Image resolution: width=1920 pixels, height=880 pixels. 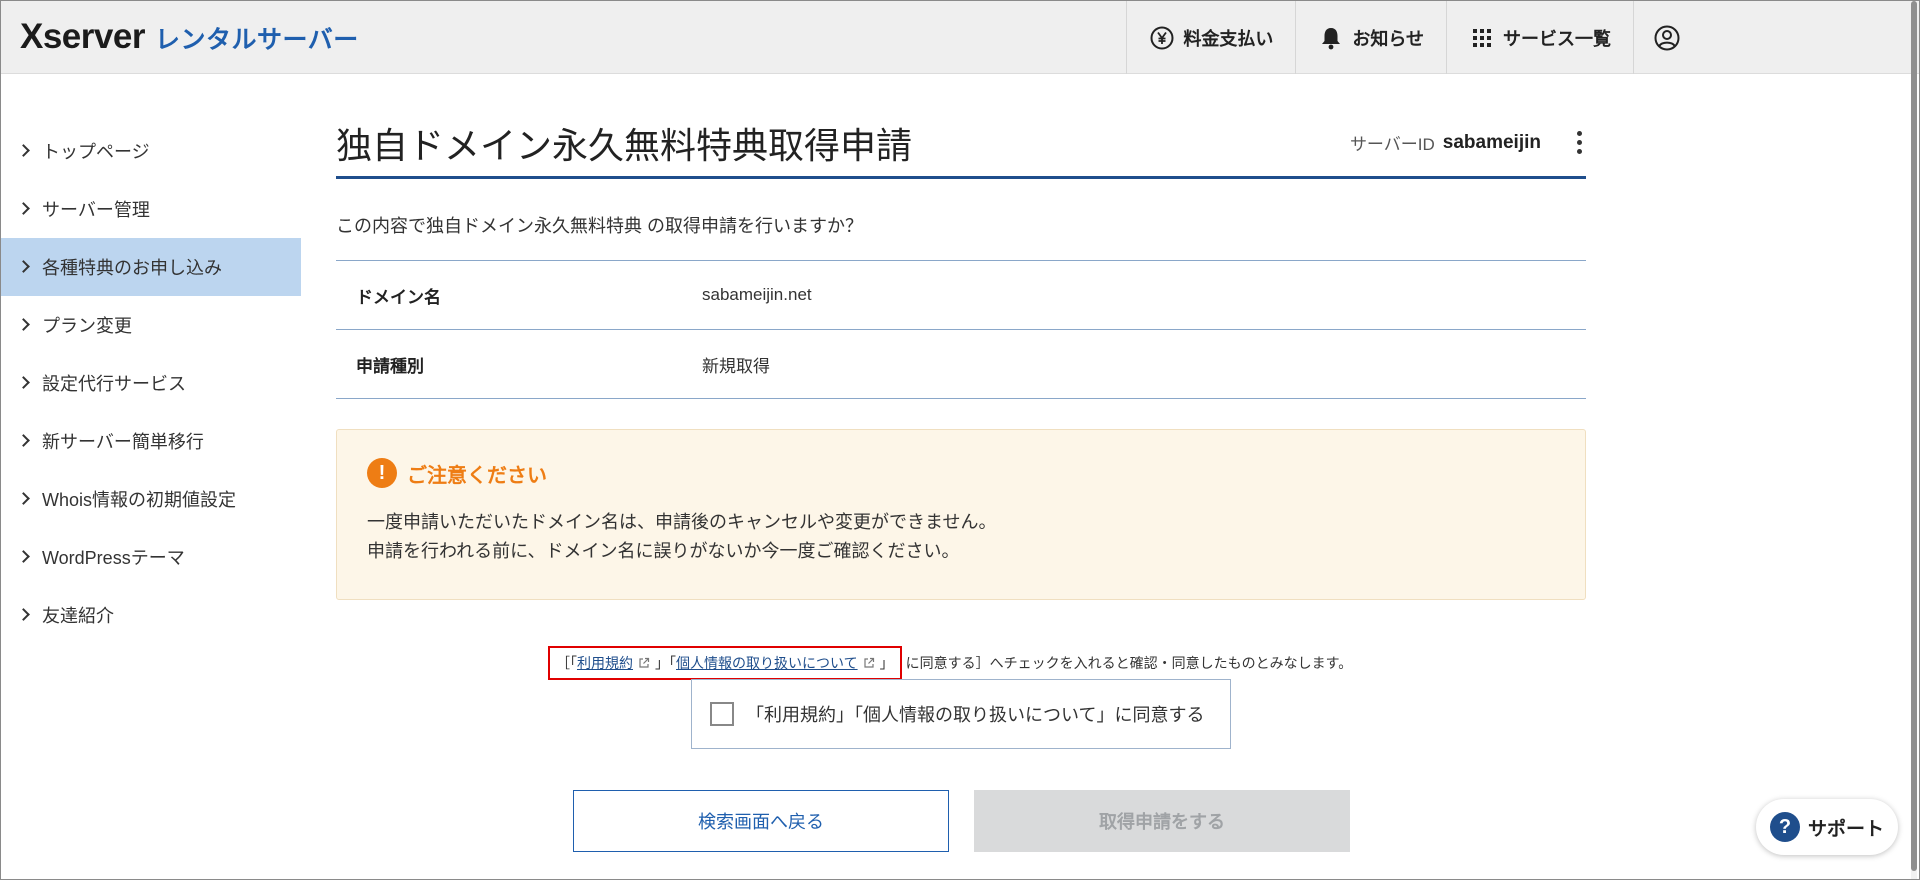 I want to click on help-icon: ?, so click(x=1784, y=827).